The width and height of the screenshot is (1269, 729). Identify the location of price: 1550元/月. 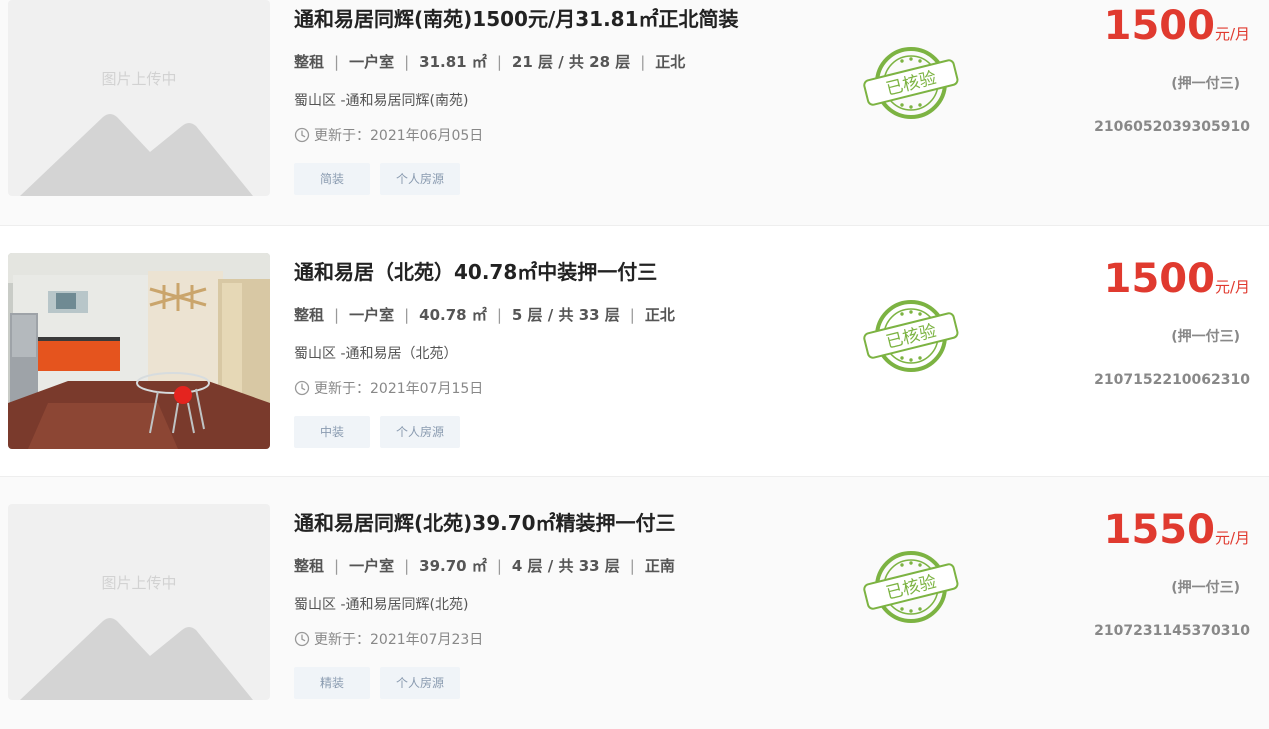
(1177, 530).